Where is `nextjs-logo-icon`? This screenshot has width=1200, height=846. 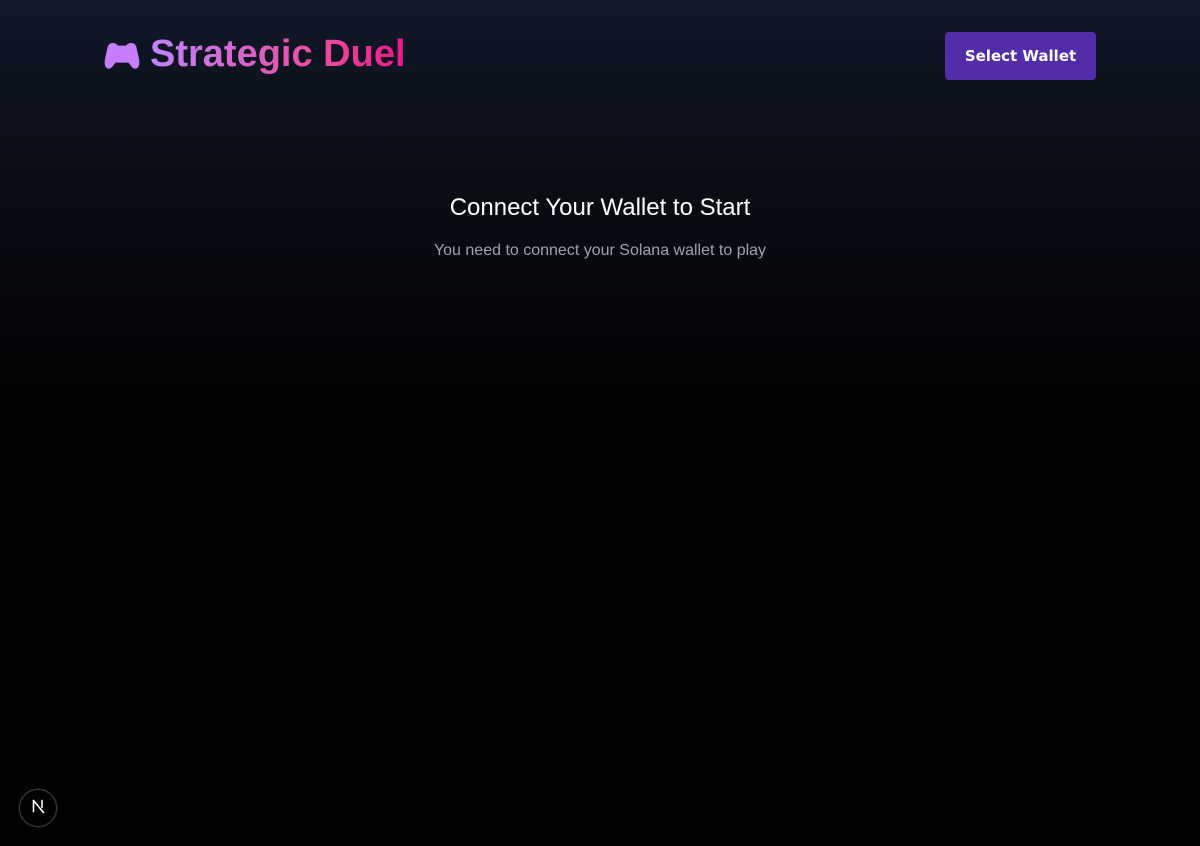 nextjs-logo-icon is located at coordinates (38, 808).